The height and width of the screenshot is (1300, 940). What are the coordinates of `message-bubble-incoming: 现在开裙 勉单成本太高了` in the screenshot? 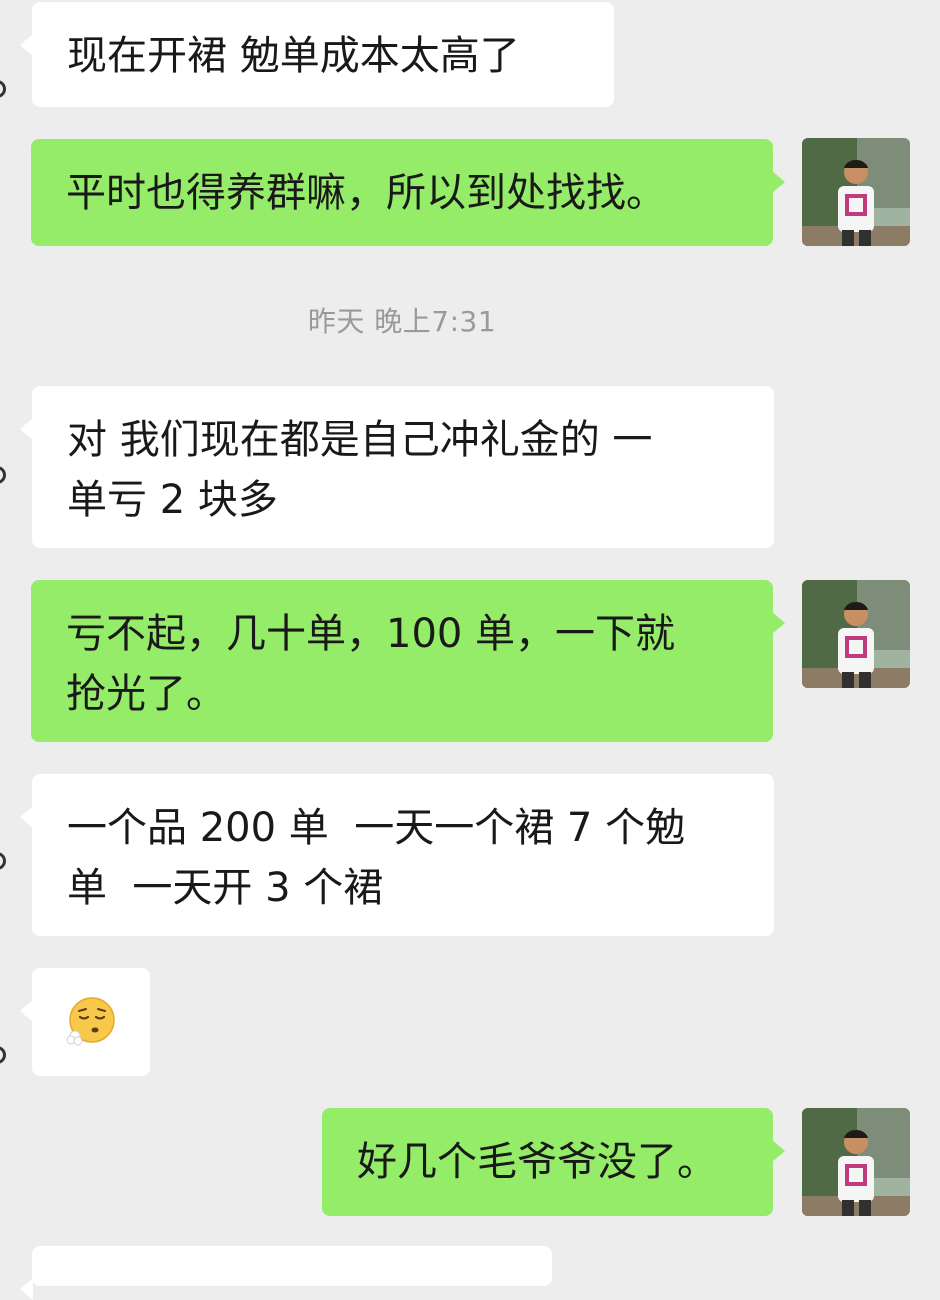 It's located at (317, 54).